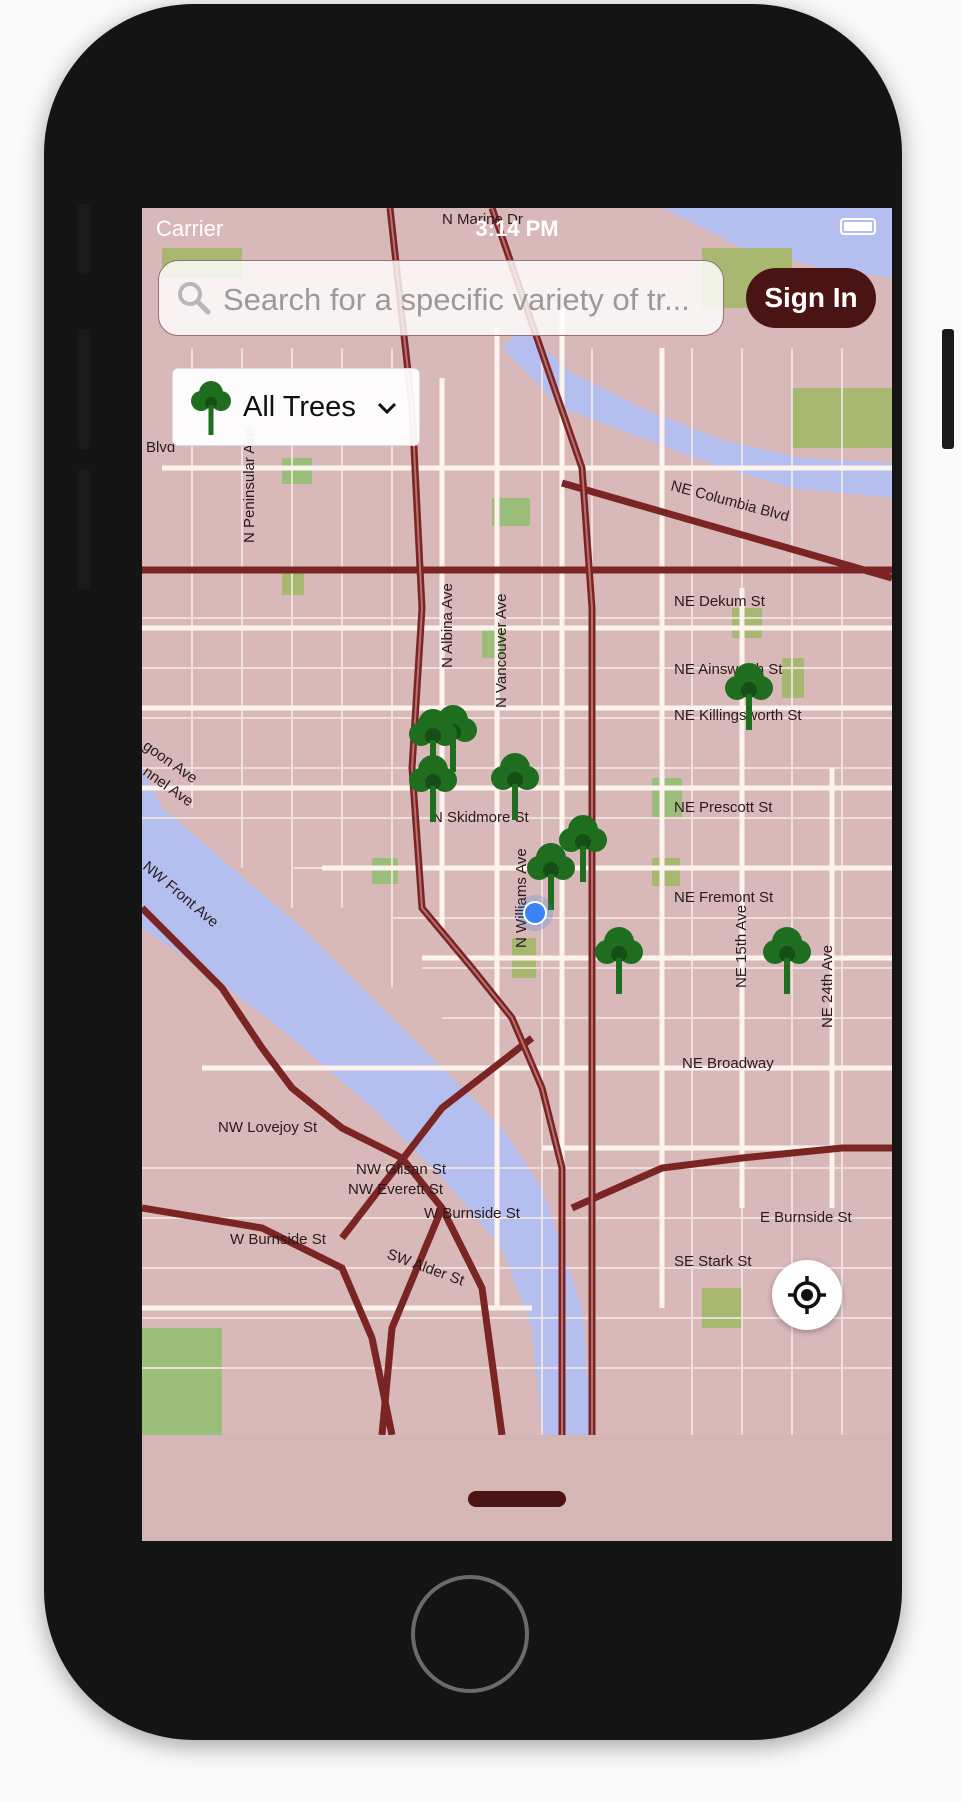 The width and height of the screenshot is (962, 1802). What do you see at coordinates (728, 1063) in the screenshot?
I see `street-label: NE Broadway` at bounding box center [728, 1063].